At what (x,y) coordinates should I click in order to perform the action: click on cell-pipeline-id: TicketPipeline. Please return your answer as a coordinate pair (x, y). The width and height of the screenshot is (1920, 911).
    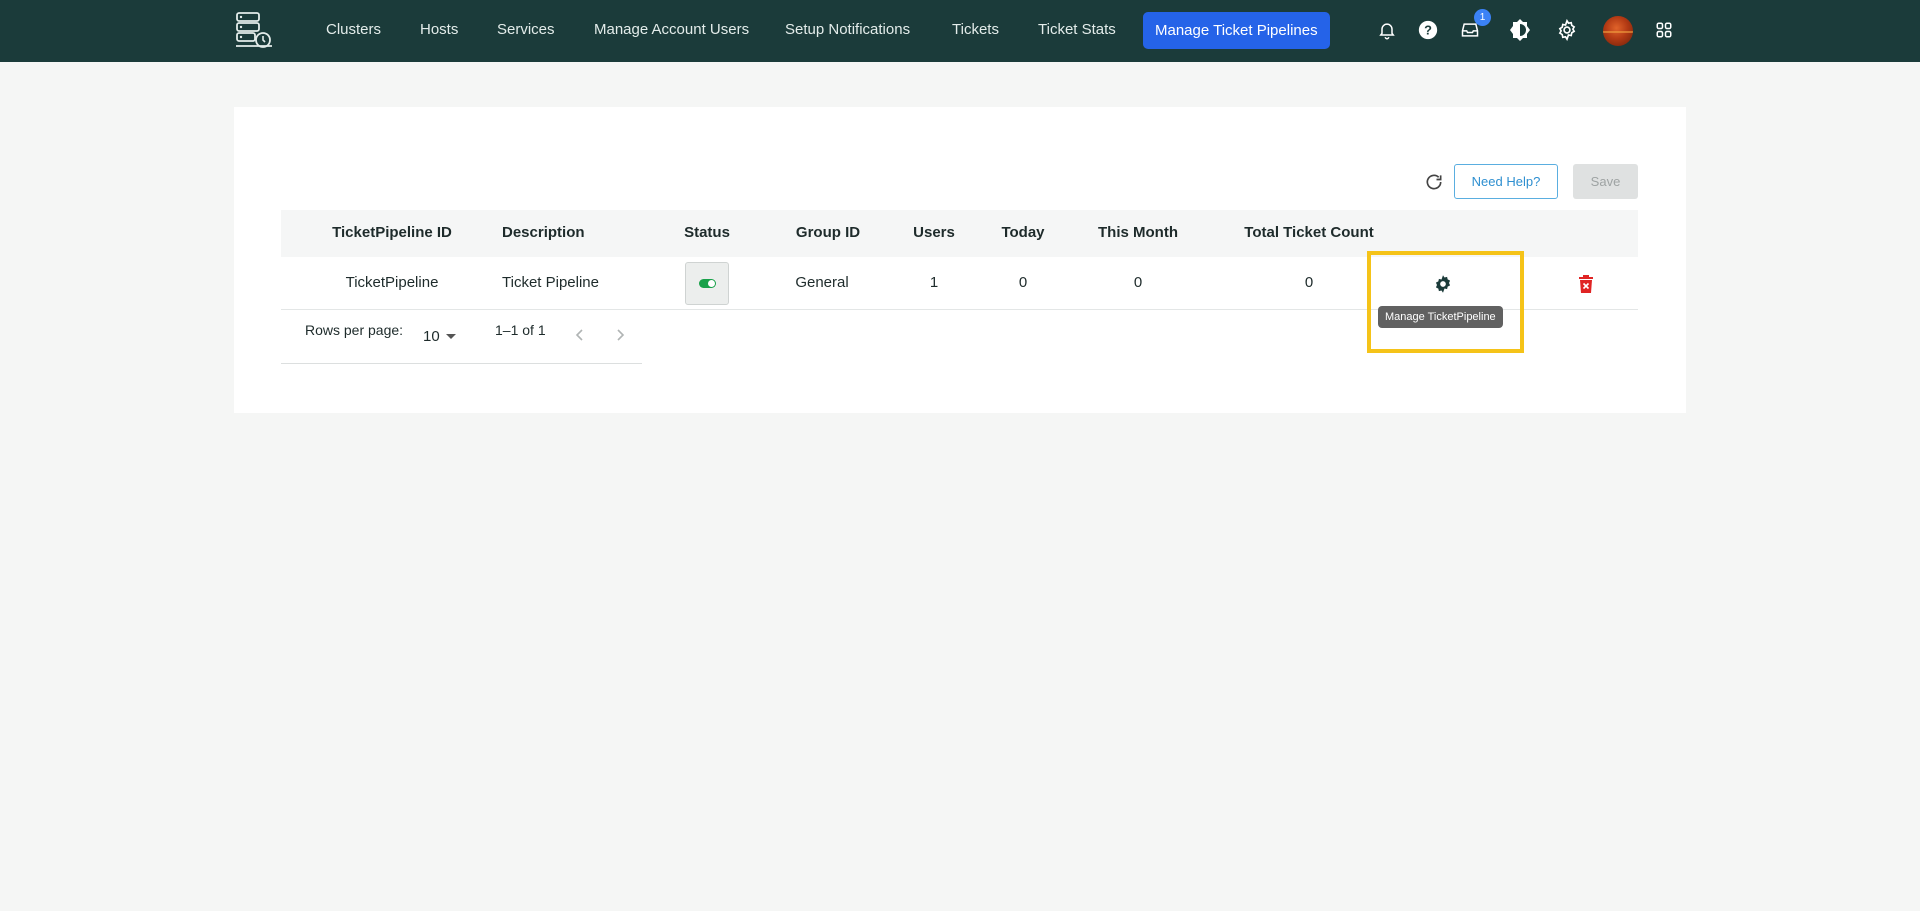
    Looking at the image, I should click on (392, 282).